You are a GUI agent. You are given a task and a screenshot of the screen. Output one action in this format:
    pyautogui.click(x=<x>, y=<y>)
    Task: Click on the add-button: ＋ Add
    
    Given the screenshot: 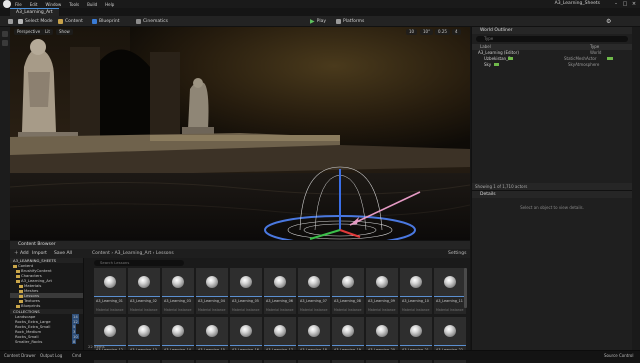 What is the action you would take?
    pyautogui.click(x=21, y=253)
    